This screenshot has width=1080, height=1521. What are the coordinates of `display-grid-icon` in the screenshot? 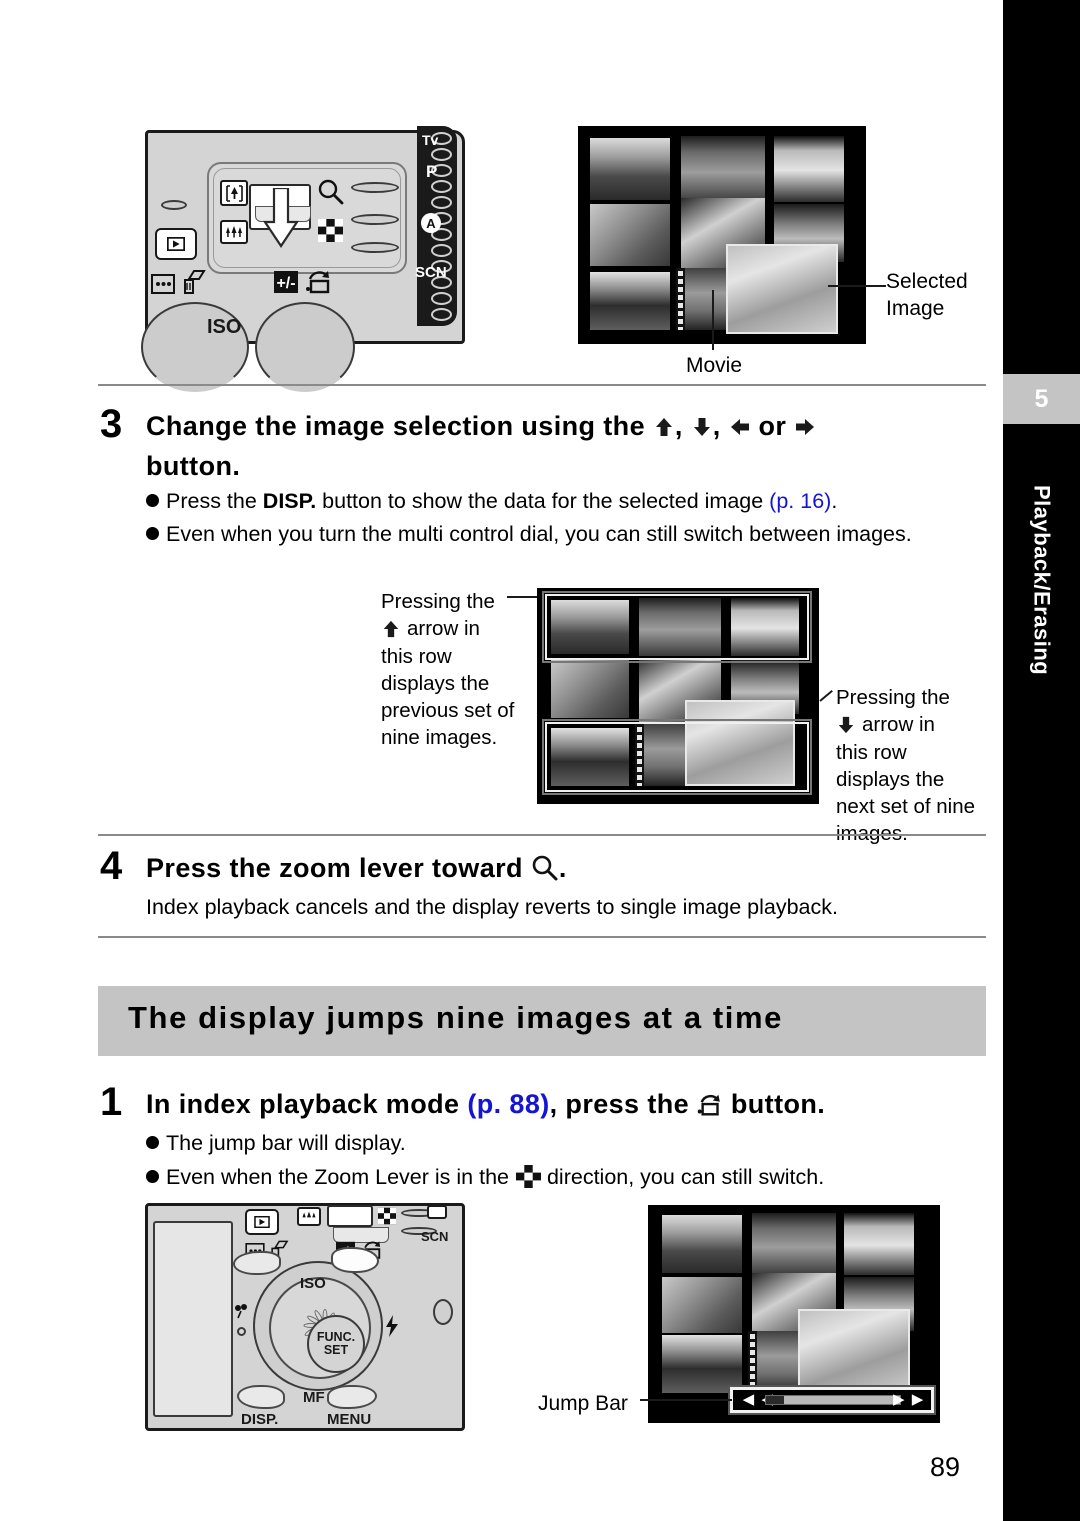 It's located at (163, 286).